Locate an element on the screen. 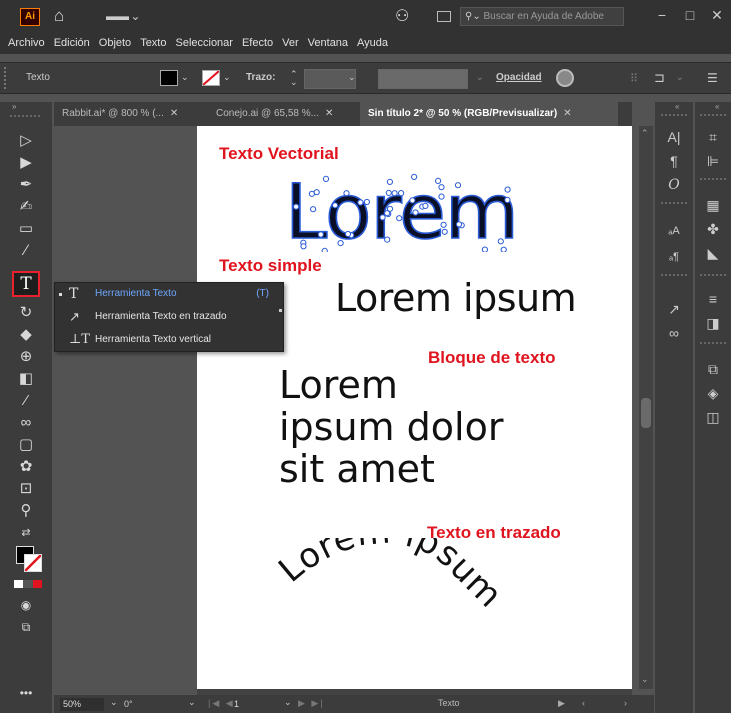 This screenshot has width=731, height=713. control-bar-grip is located at coordinates (6, 78).